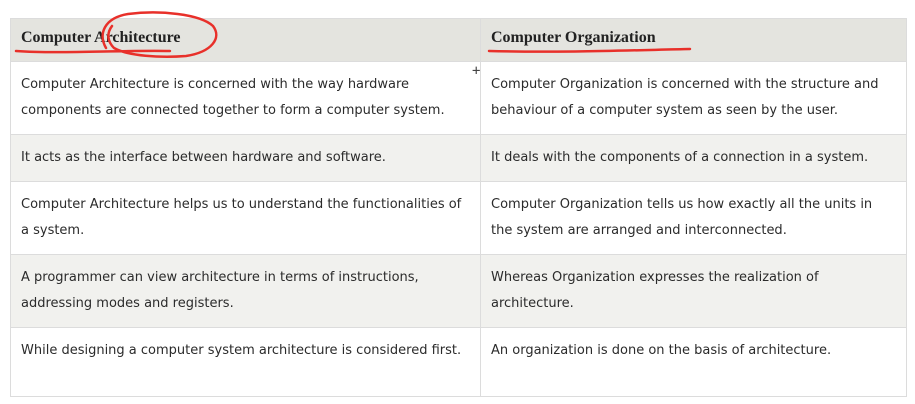 The image size is (915, 404). I want to click on header-computer-architecture: Computer Architecture, so click(245, 40).